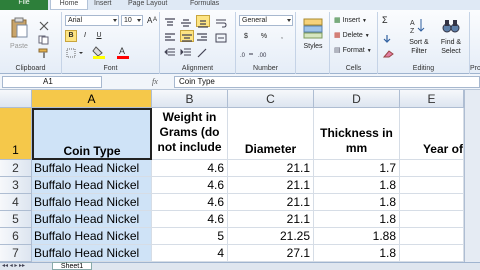  I want to click on cell-c4: 21.1, so click(271, 202).